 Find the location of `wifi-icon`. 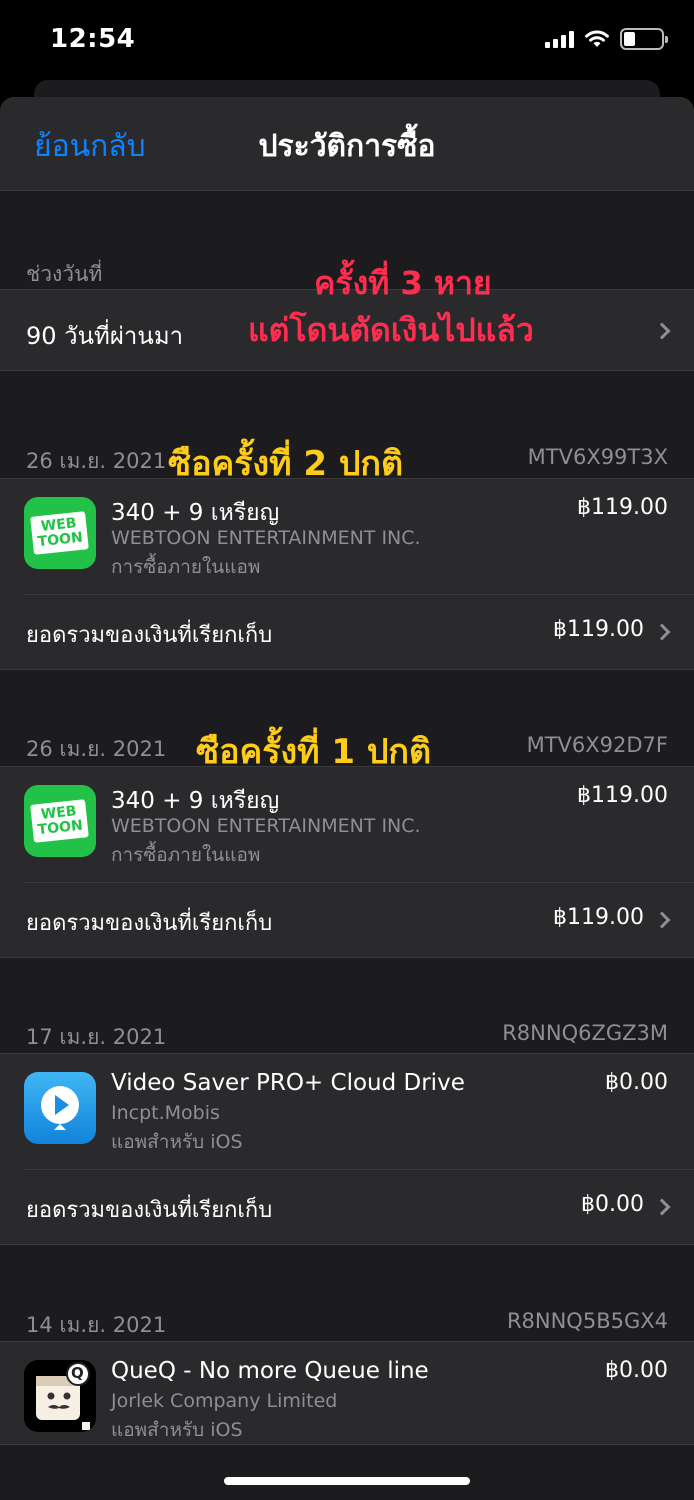

wifi-icon is located at coordinates (597, 38).